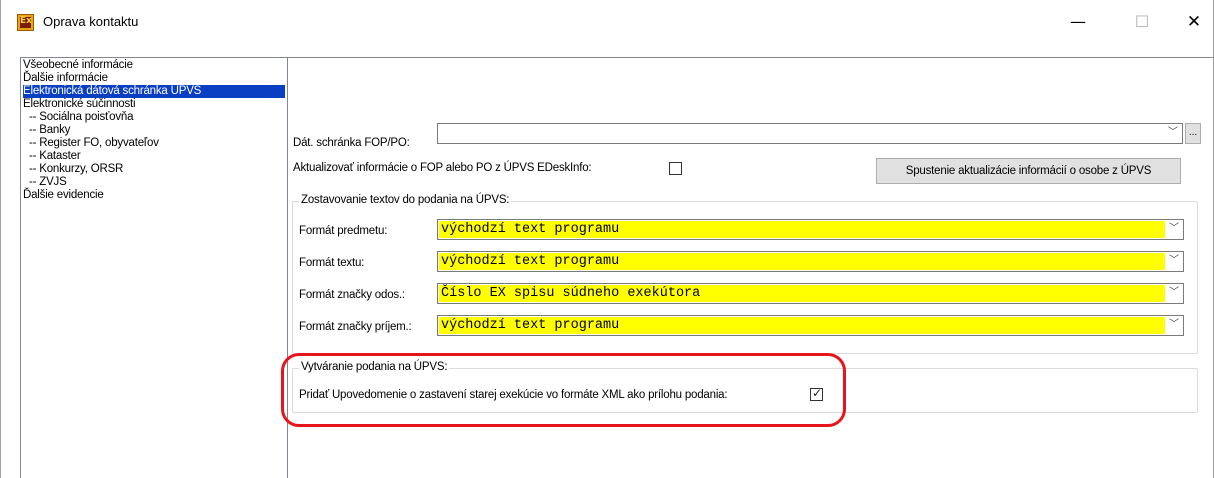 The width and height of the screenshot is (1214, 478). I want to click on app-ex-icon: Ex, so click(25, 22).